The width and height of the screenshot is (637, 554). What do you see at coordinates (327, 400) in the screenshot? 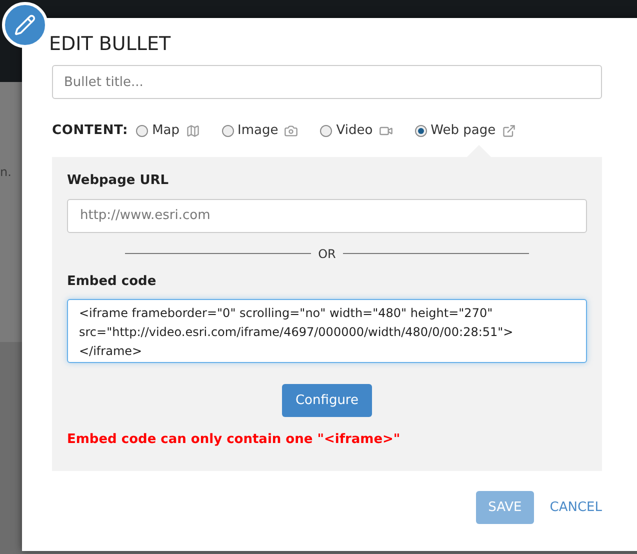
I see `configure-button: Configure` at bounding box center [327, 400].